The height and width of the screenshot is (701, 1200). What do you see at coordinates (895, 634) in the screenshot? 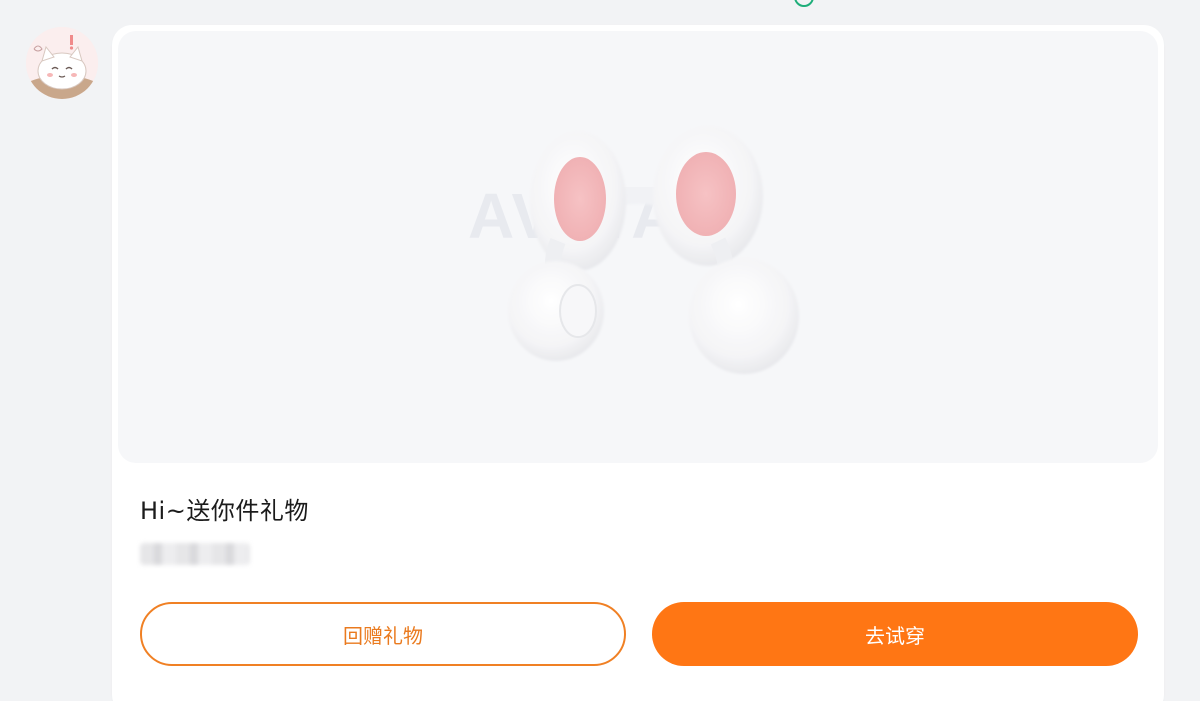
I see `try-on-button: 去试穿` at bounding box center [895, 634].